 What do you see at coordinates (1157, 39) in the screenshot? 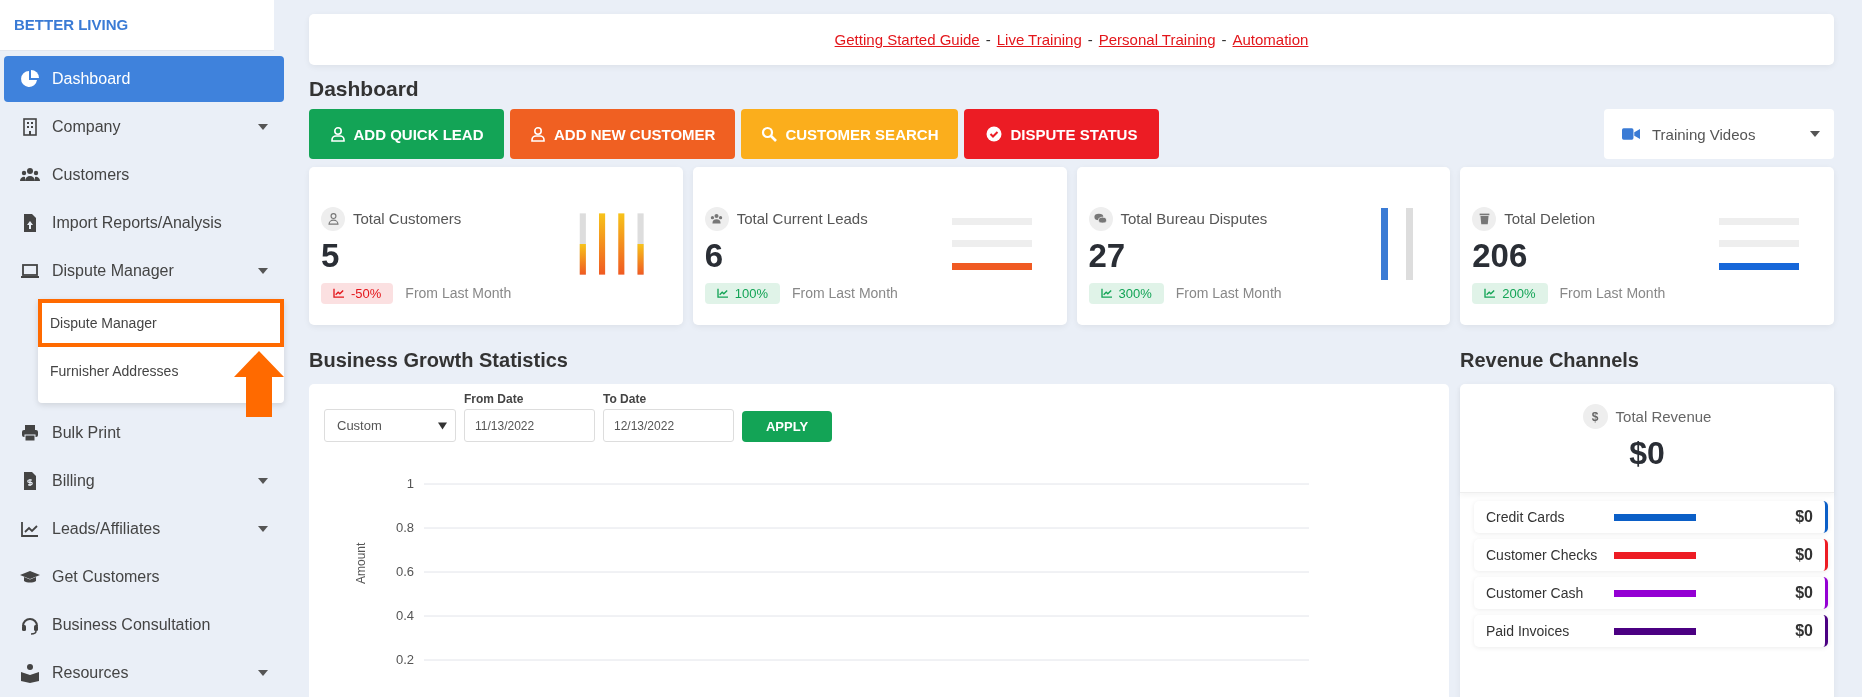
I see `banner-link: Personal Training` at bounding box center [1157, 39].